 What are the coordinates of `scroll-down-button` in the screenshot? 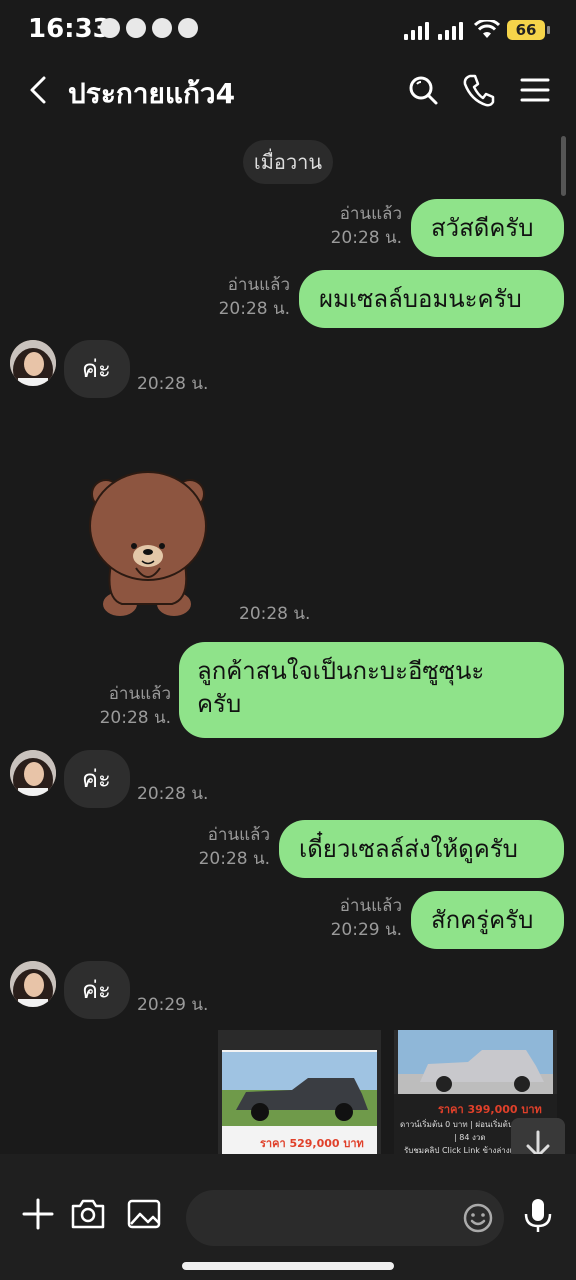 It's located at (538, 1136).